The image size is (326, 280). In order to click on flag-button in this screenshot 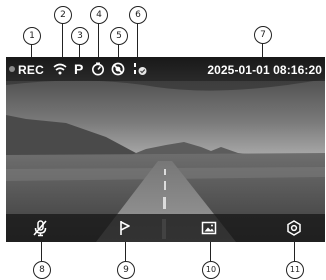, I will do `click(125, 228)`.